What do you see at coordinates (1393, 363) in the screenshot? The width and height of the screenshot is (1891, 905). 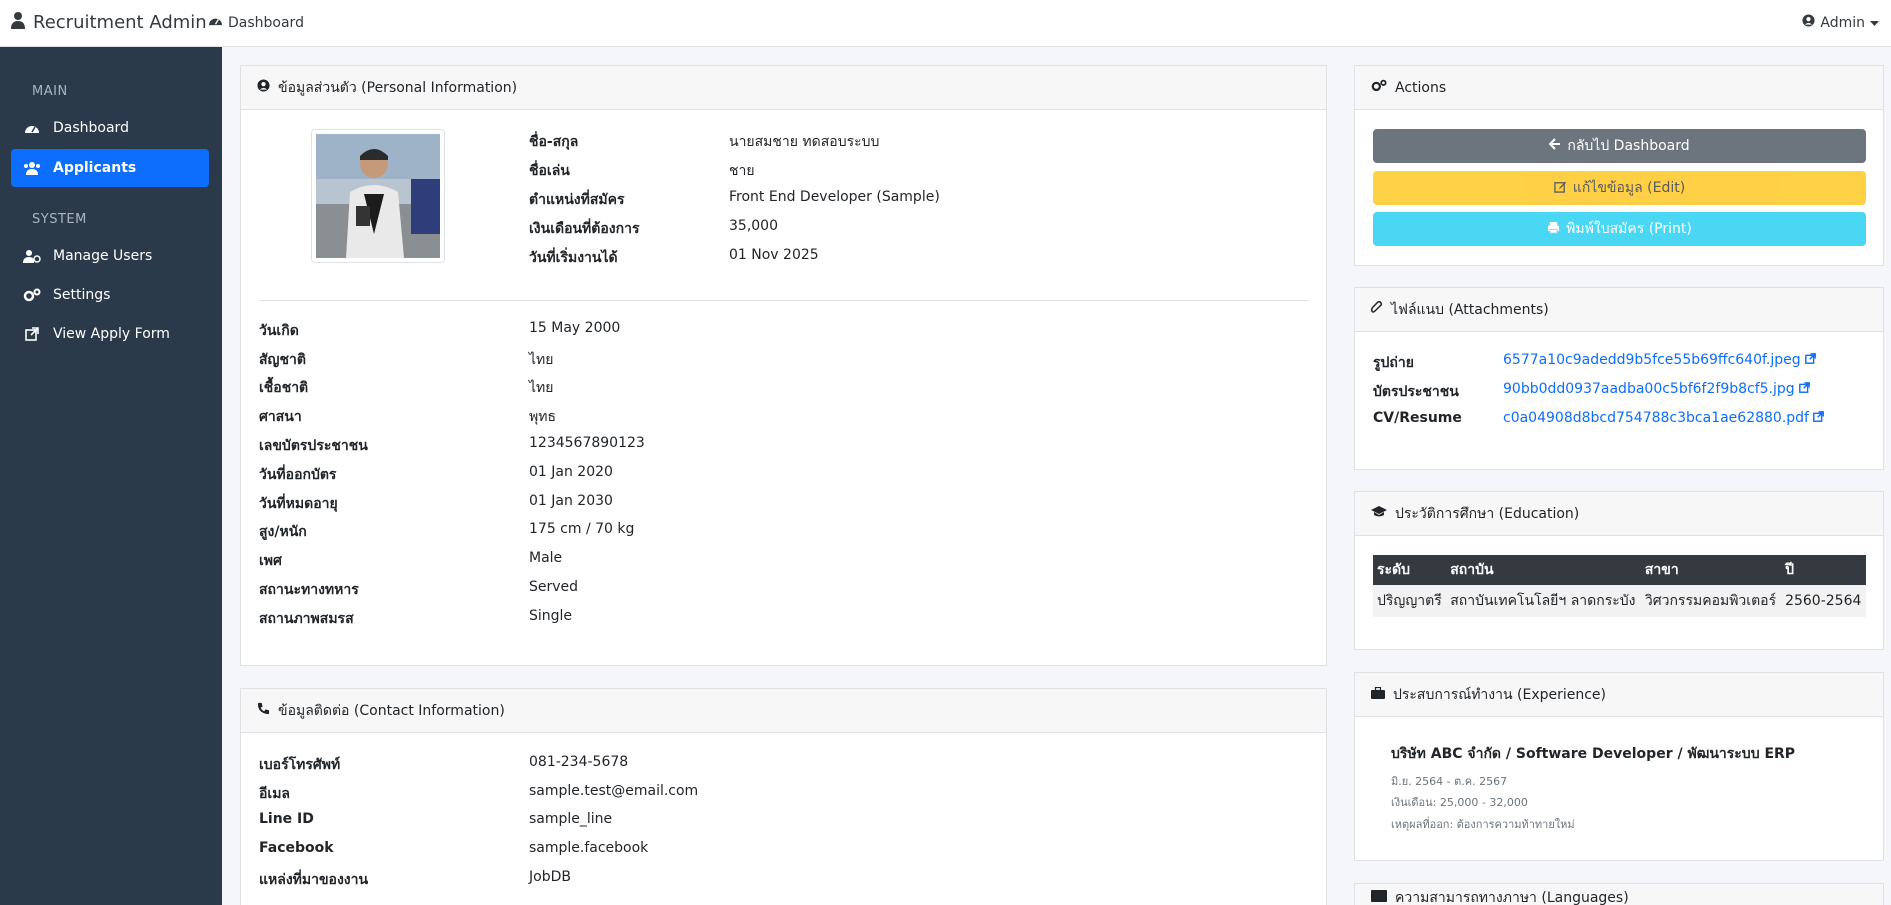 I see `attachment-label: รูปถ่าย` at bounding box center [1393, 363].